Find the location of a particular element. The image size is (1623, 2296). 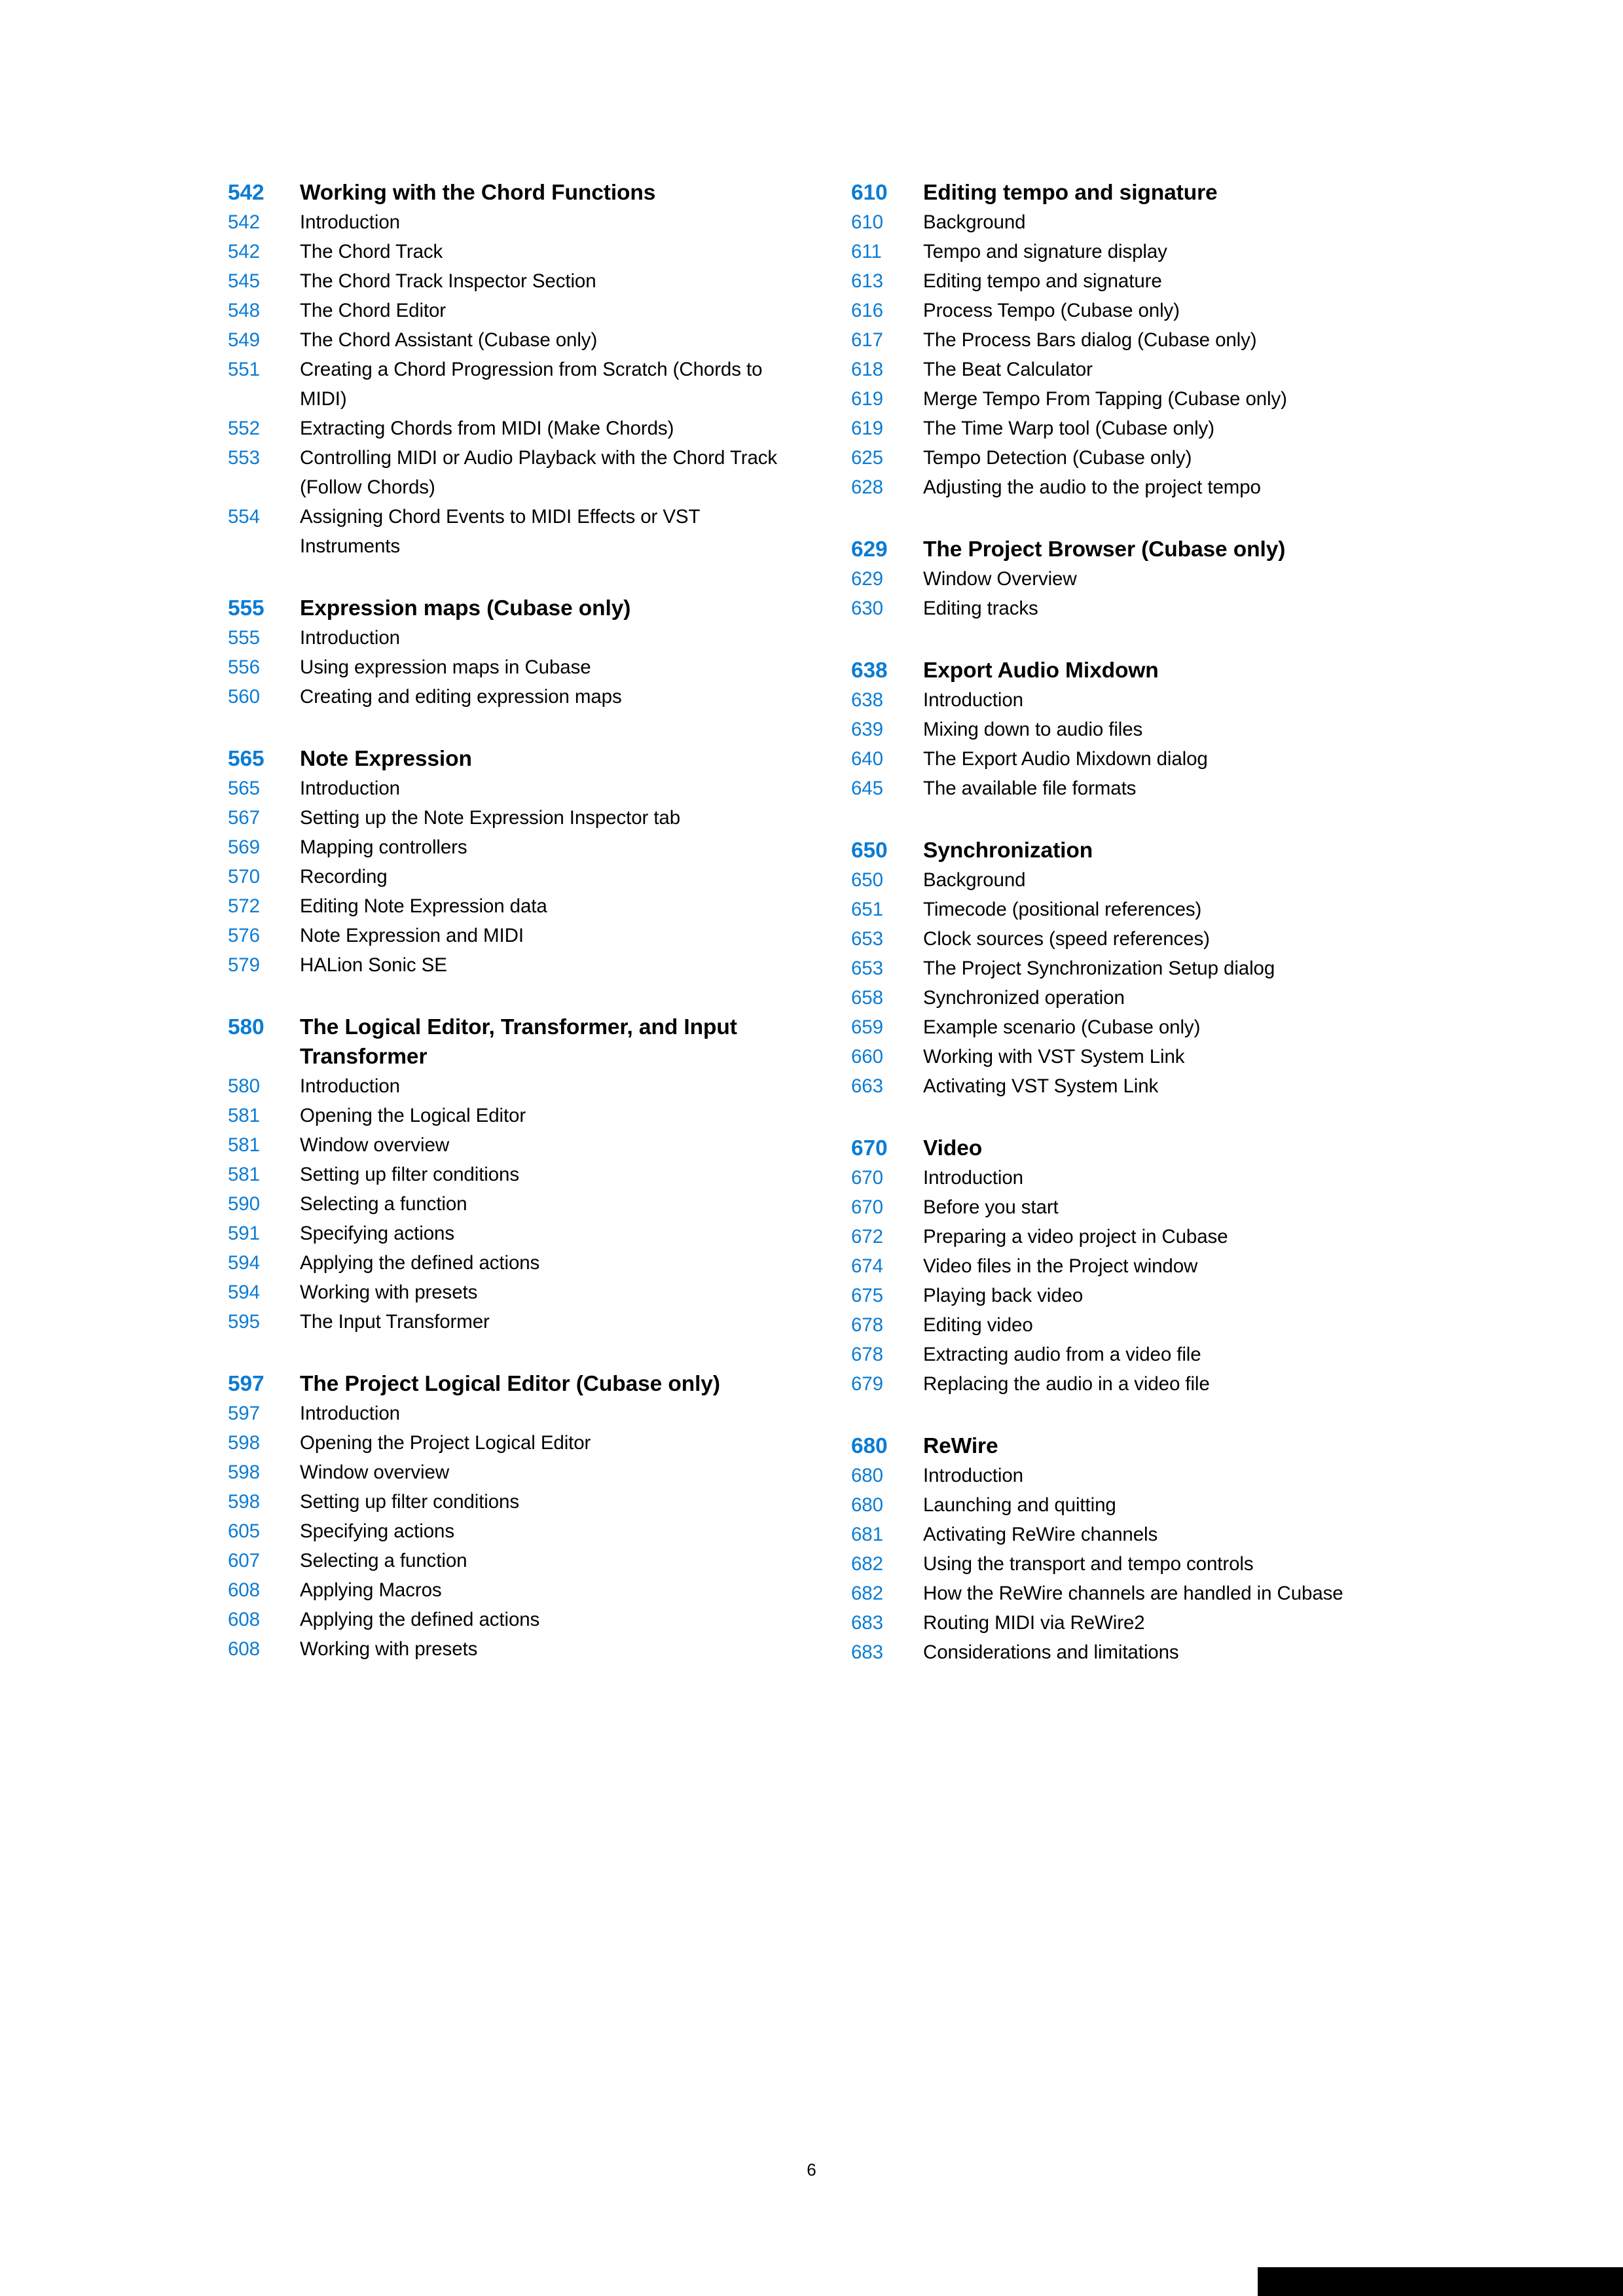

toc-sub-entry: 565 Introduction is located at coordinates (509, 788).